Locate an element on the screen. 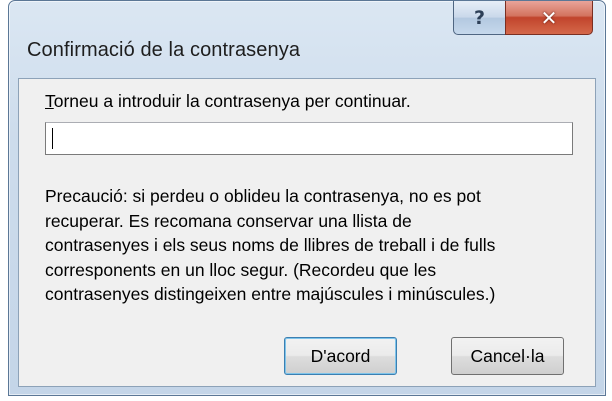 The height and width of the screenshot is (401, 612). text-caret is located at coordinates (52, 138).